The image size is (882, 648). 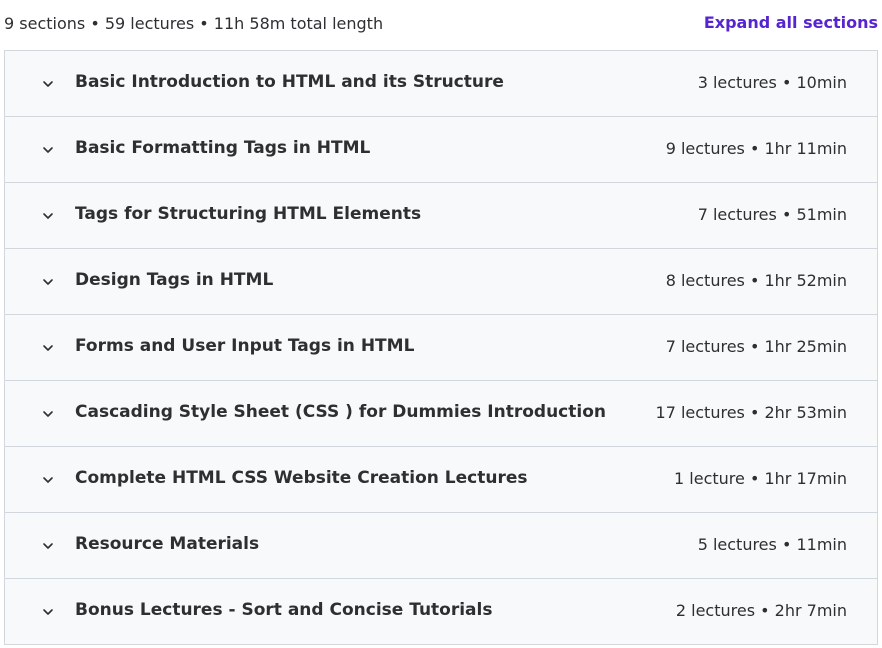 What do you see at coordinates (760, 478) in the screenshot?
I see `section-meta: 1 lecture • 1hr 17min` at bounding box center [760, 478].